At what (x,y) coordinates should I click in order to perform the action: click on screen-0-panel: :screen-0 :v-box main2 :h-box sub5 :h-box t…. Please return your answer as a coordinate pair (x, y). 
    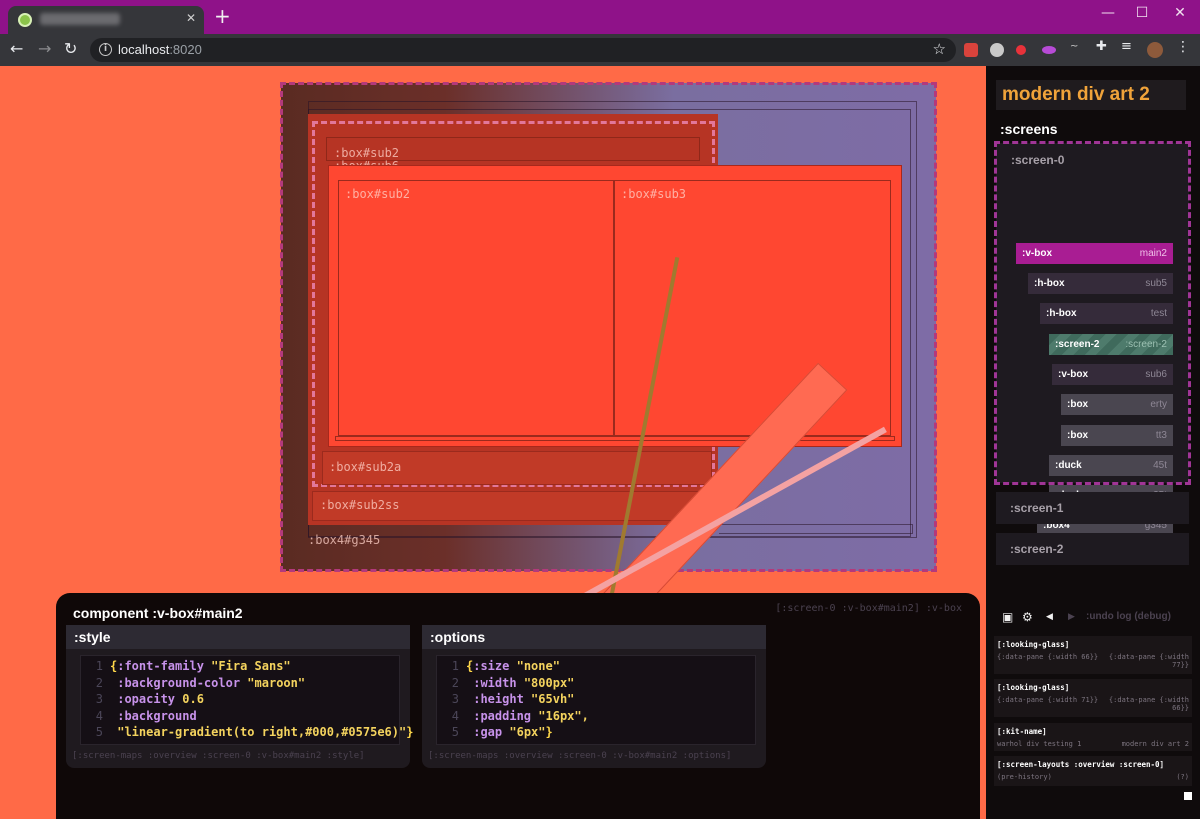
    Looking at the image, I should click on (1092, 338).